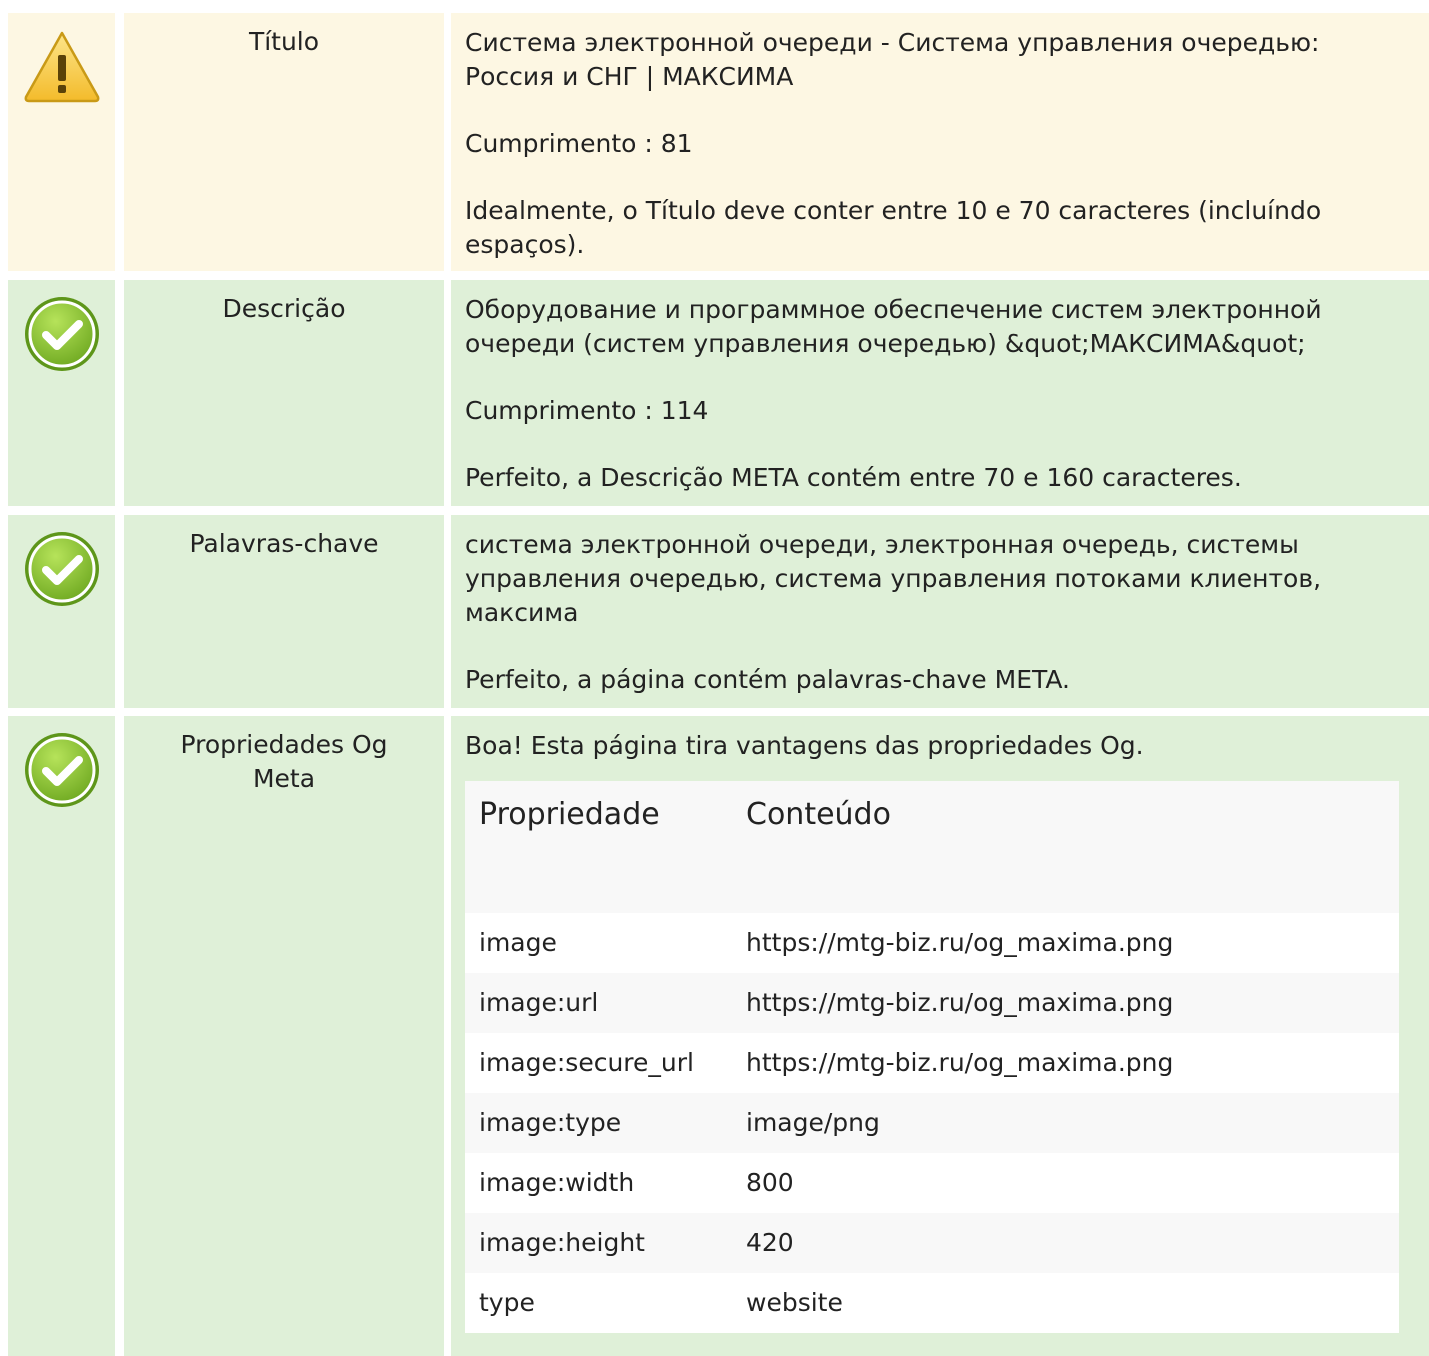 This screenshot has width=1429, height=1356. I want to click on content-cell: website, so click(1065, 1303).